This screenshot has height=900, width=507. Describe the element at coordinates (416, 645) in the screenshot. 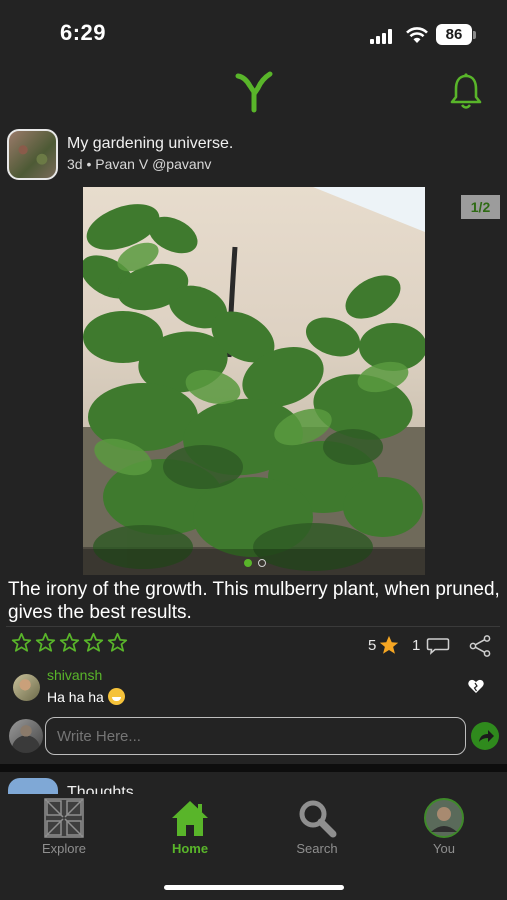

I see `comment-count: 1` at that location.